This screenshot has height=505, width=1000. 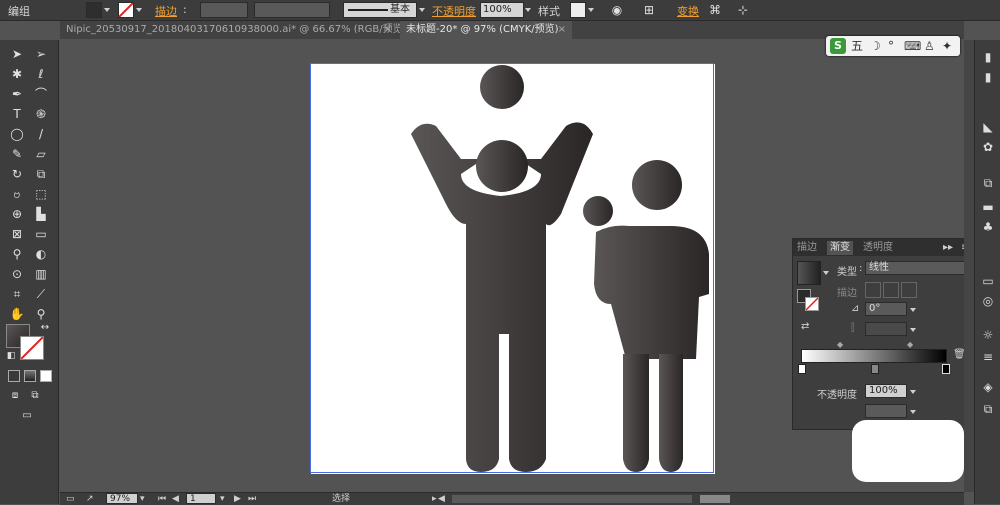 What do you see at coordinates (857, 46) in the screenshot?
I see `ime-mode-label: 五` at bounding box center [857, 46].